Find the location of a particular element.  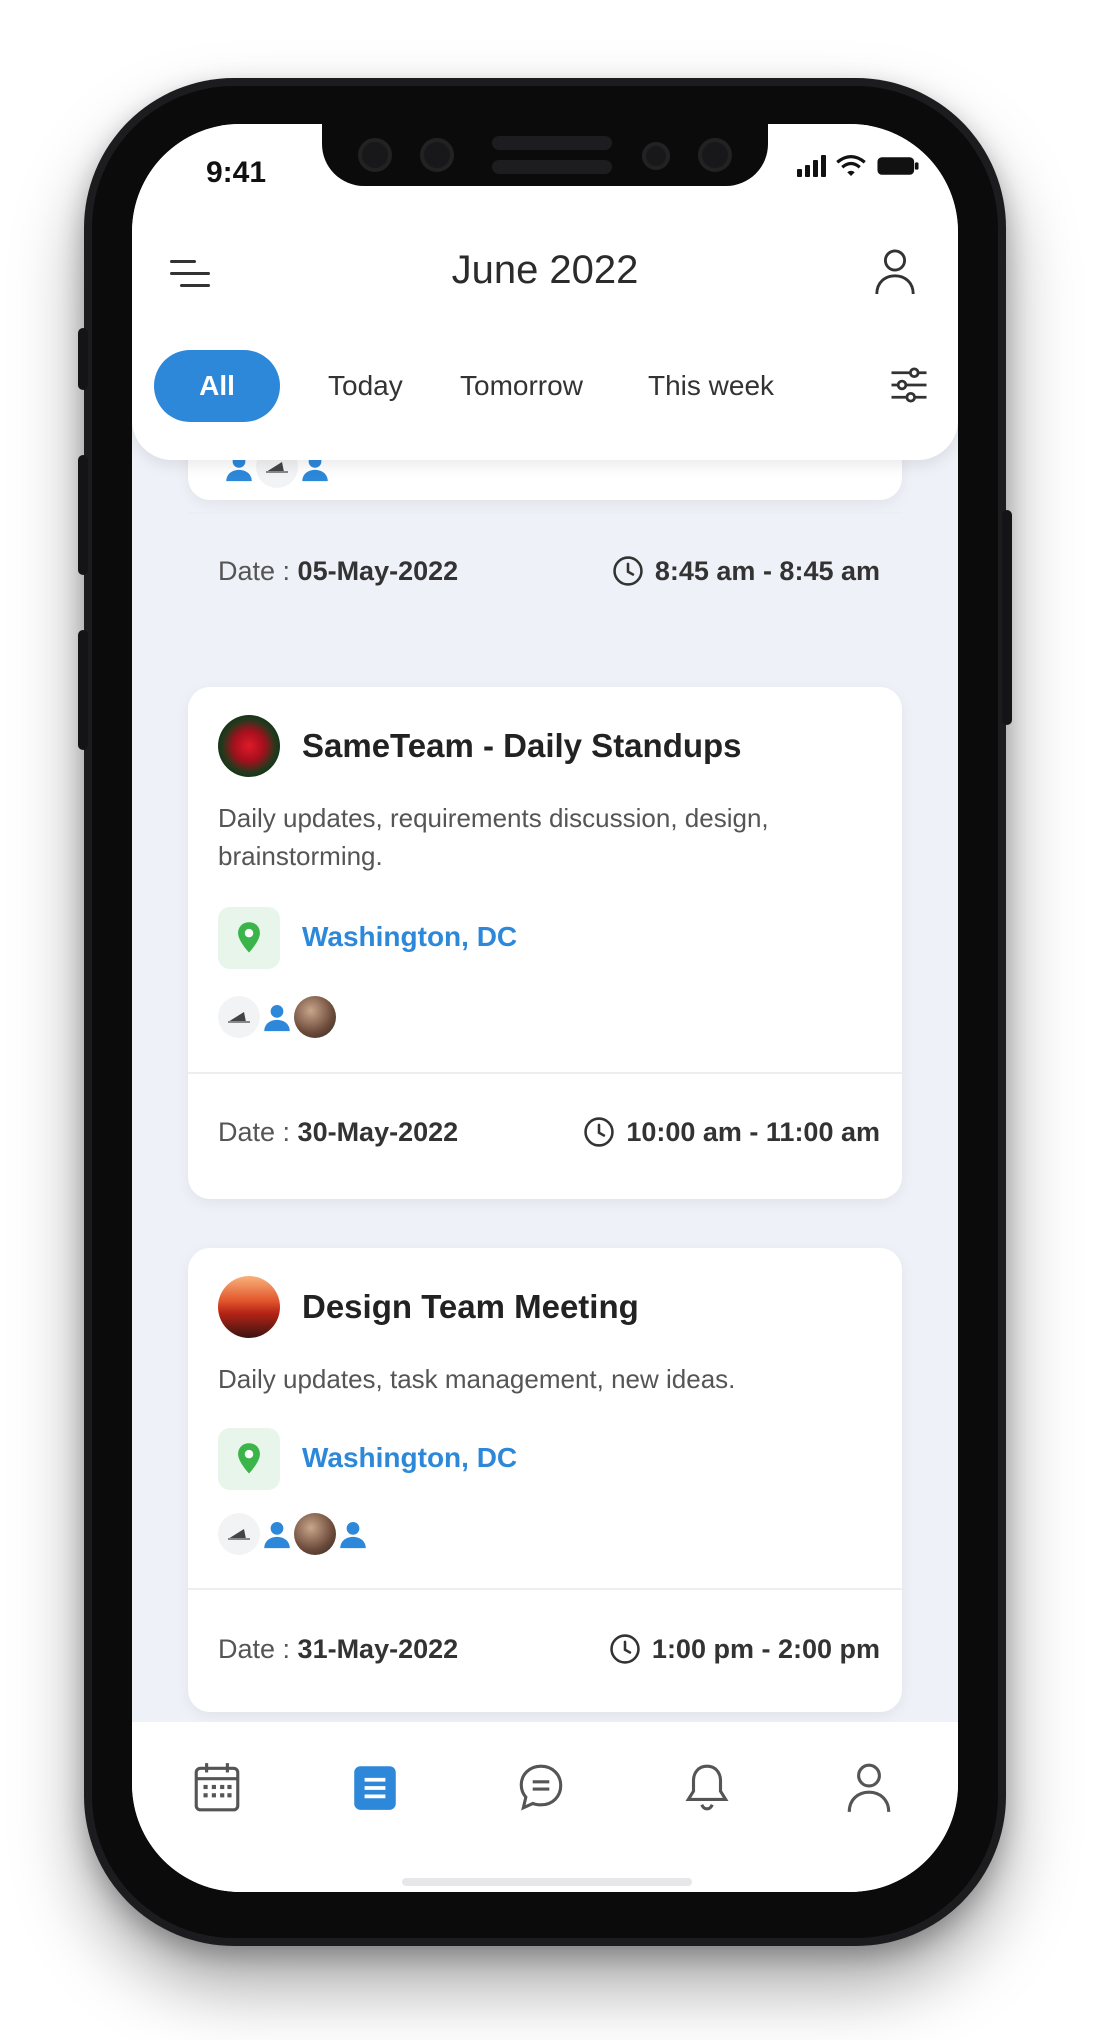

status-icons is located at coordinates (858, 166).